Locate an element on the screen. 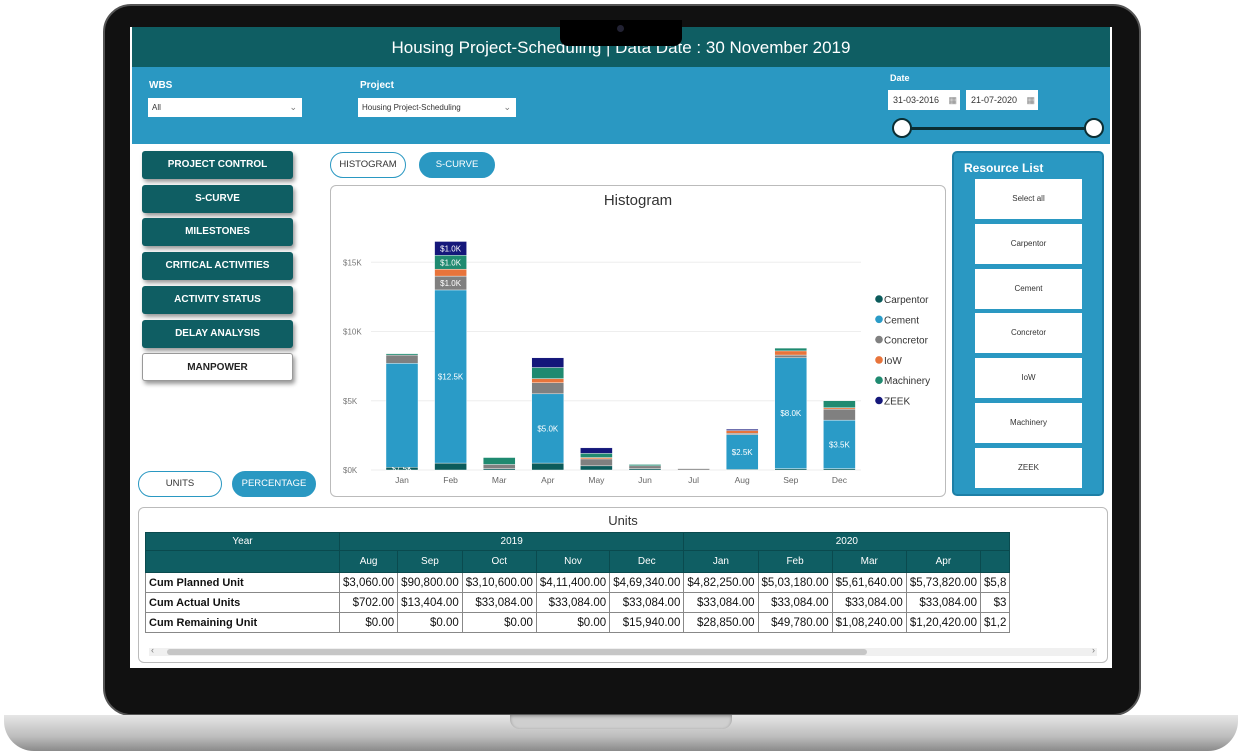  month-header: Oct is located at coordinates (499, 561).